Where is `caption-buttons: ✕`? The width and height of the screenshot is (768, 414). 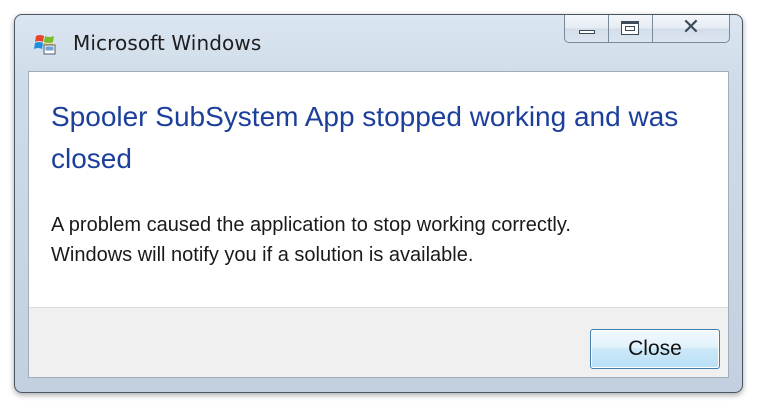
caption-buttons: ✕ is located at coordinates (647, 31).